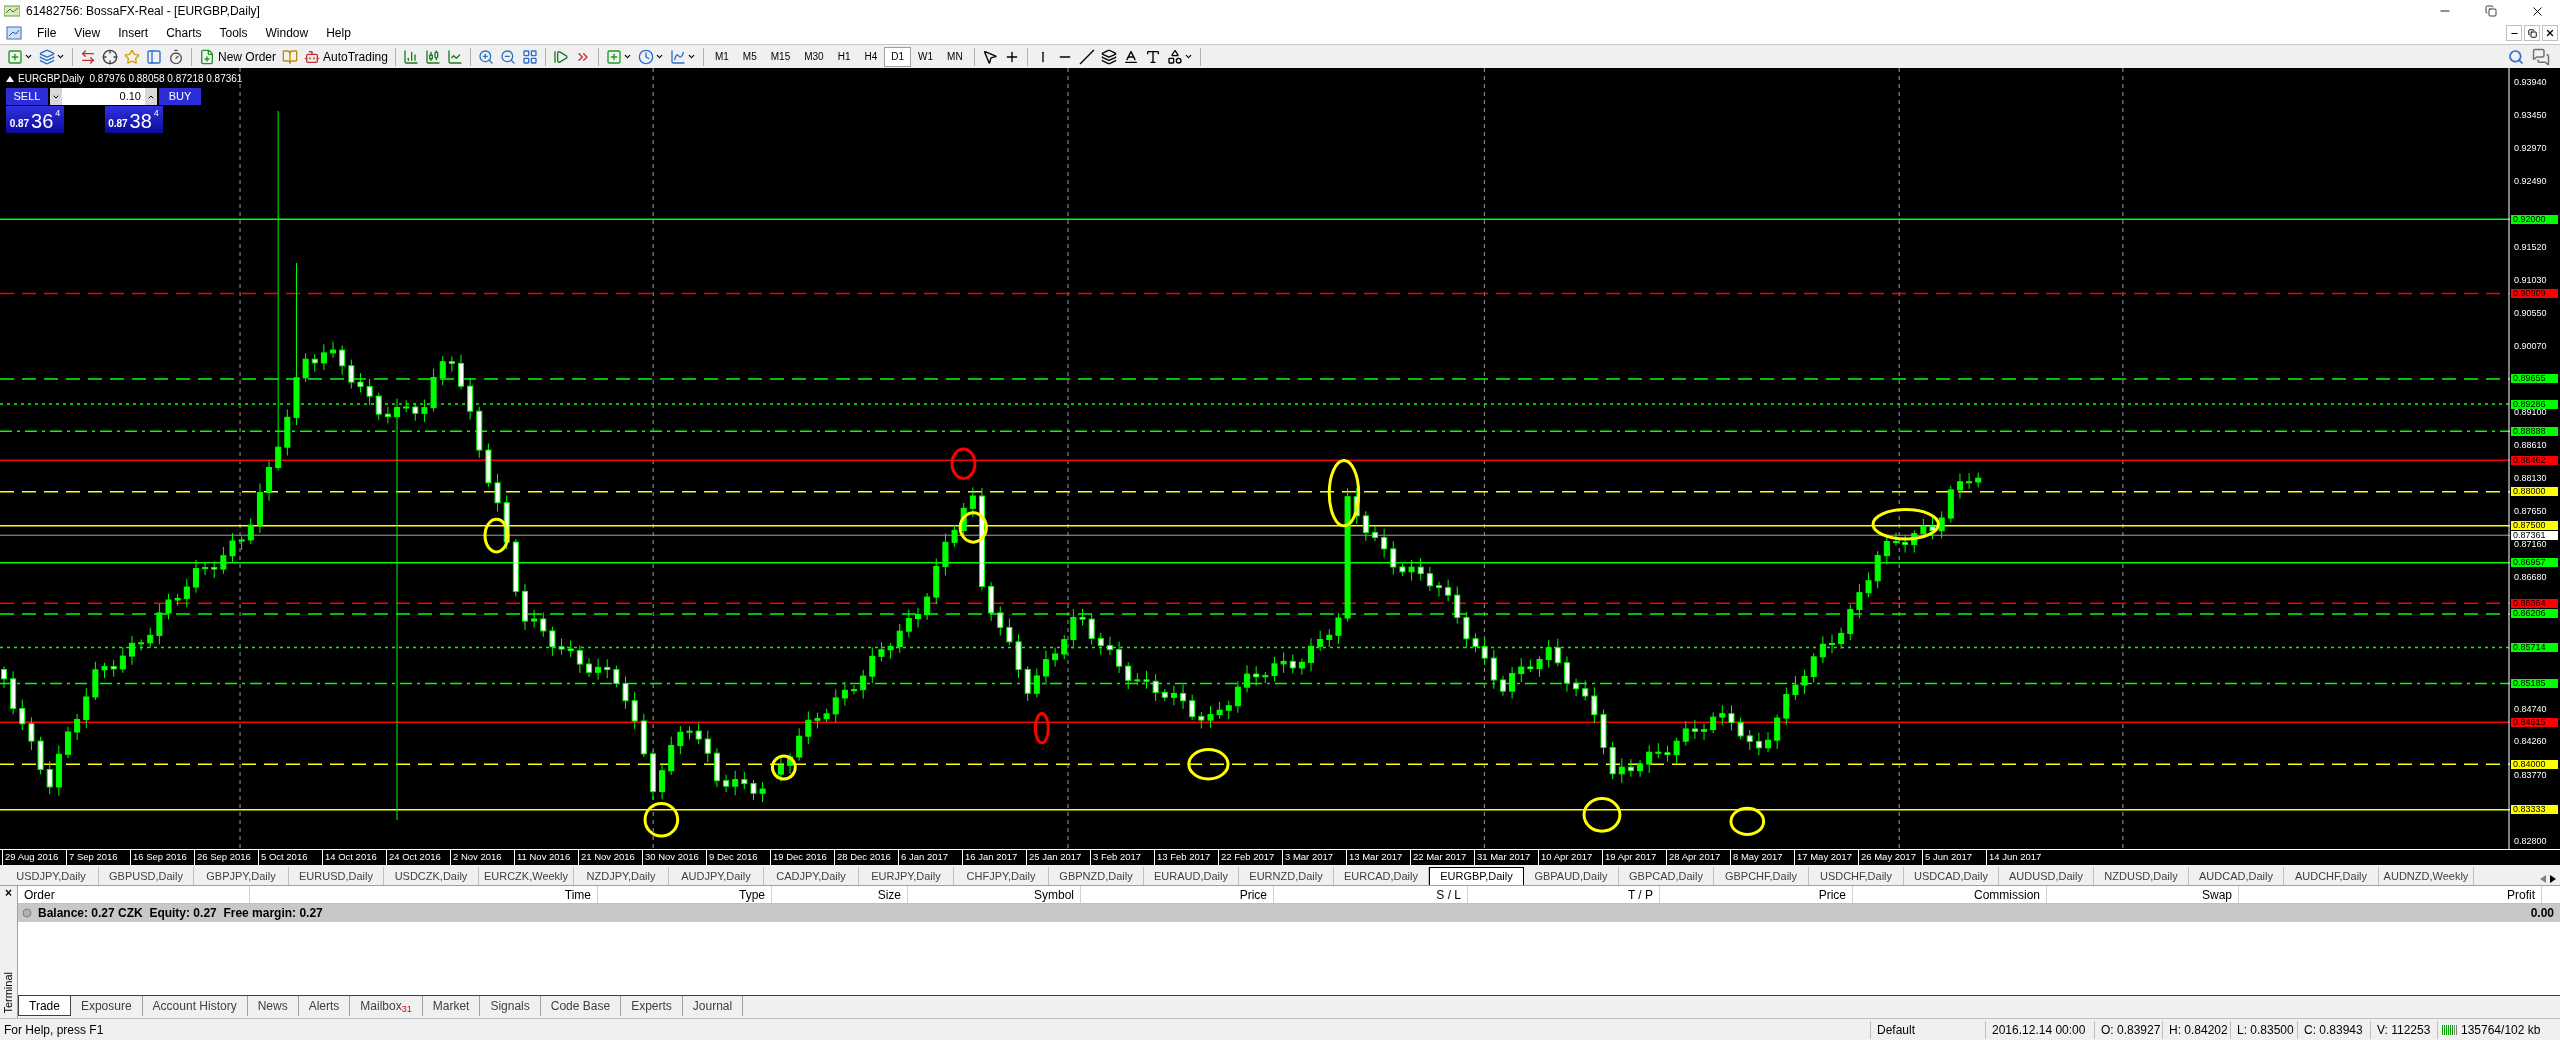 This screenshot has height=1040, width=2560. What do you see at coordinates (346, 56) in the screenshot?
I see `autotrading-button: AutoTrading` at bounding box center [346, 56].